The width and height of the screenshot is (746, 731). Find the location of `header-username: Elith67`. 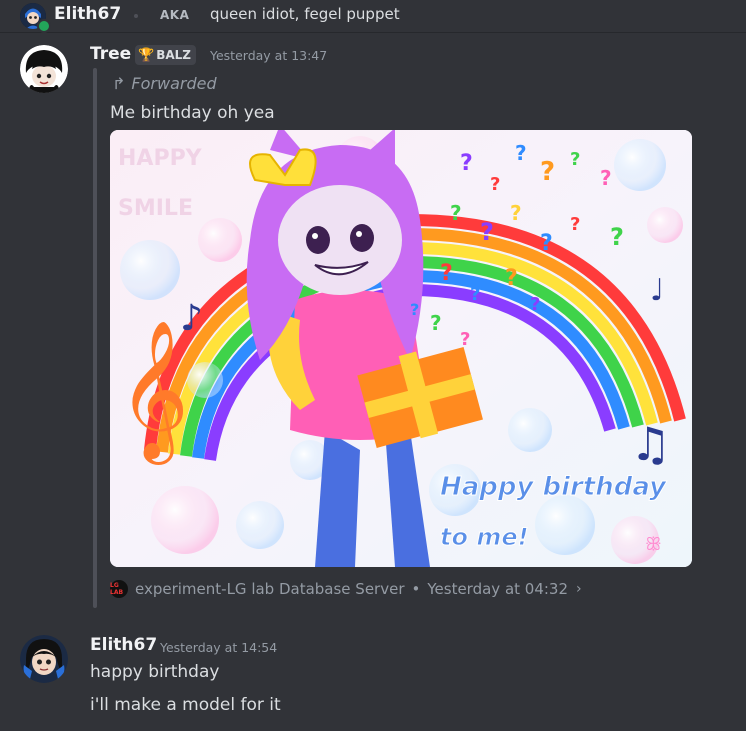

header-username: Elith67 is located at coordinates (87, 14).